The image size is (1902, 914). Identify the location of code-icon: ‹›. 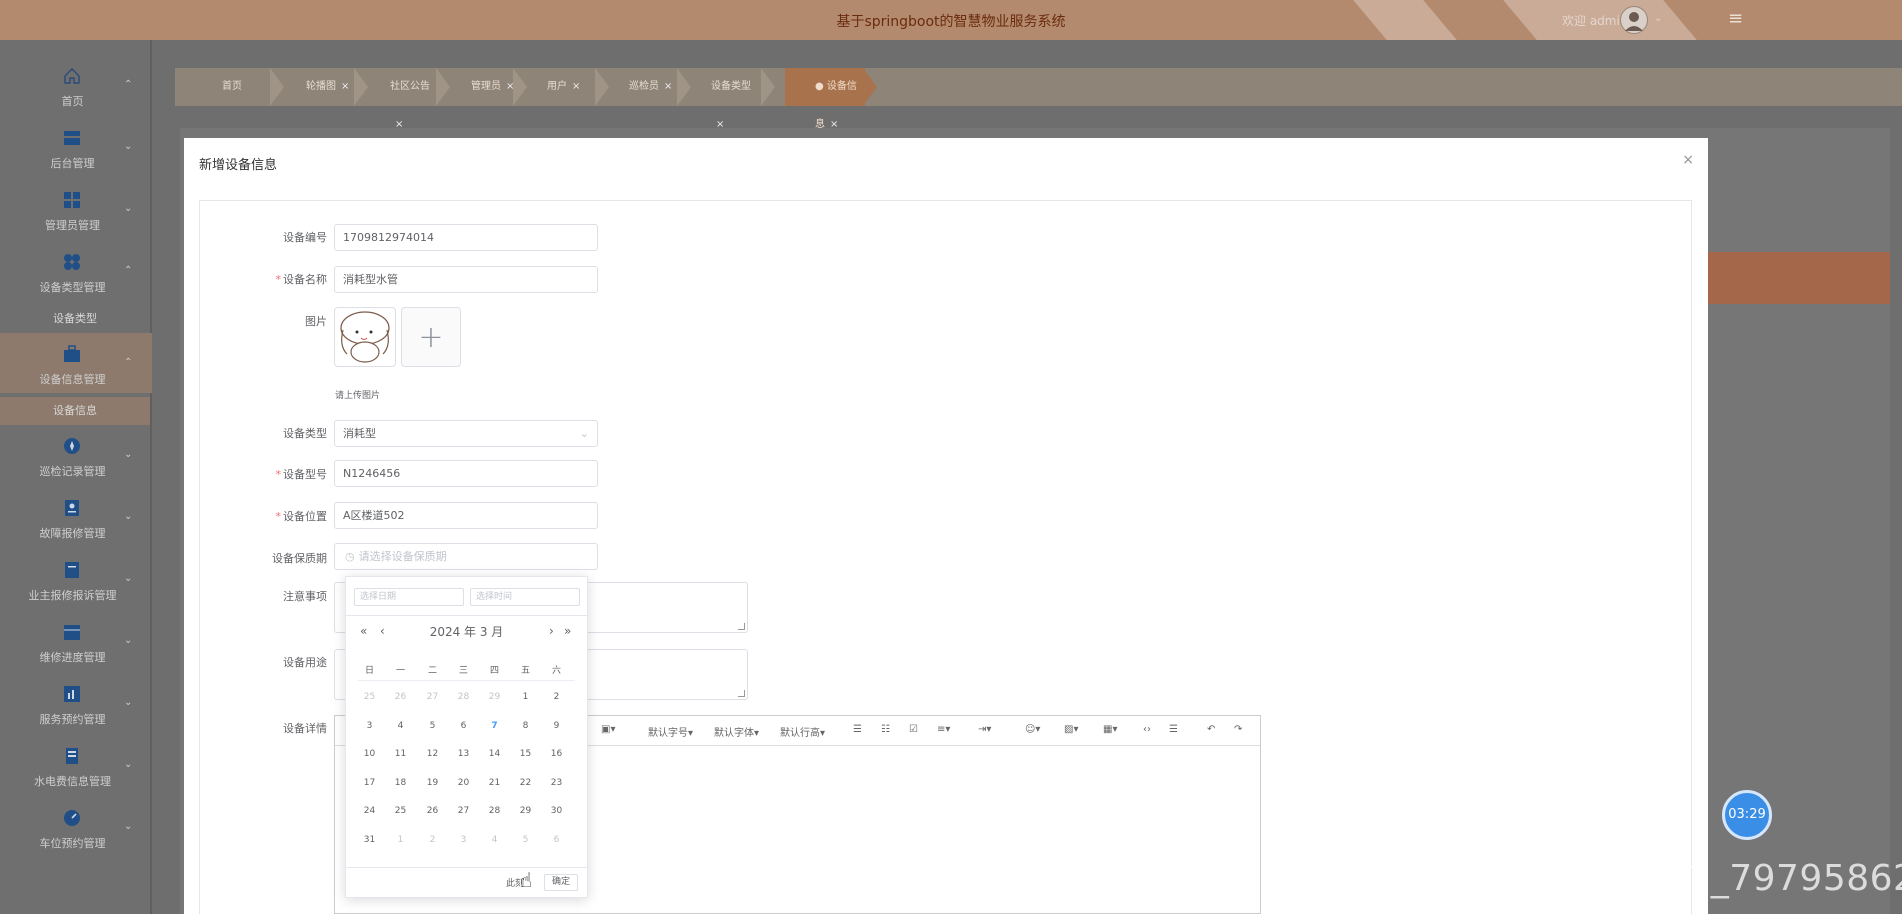
(1147, 729).